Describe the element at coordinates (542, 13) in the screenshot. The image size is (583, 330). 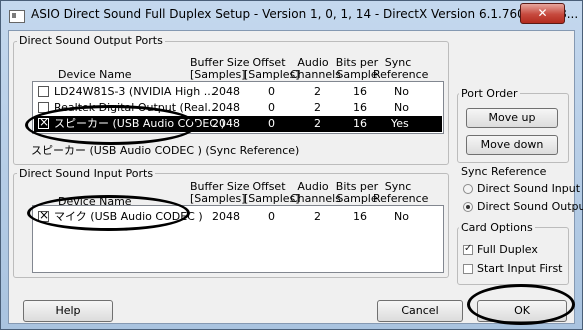
I see `close-button: ✕` at that location.